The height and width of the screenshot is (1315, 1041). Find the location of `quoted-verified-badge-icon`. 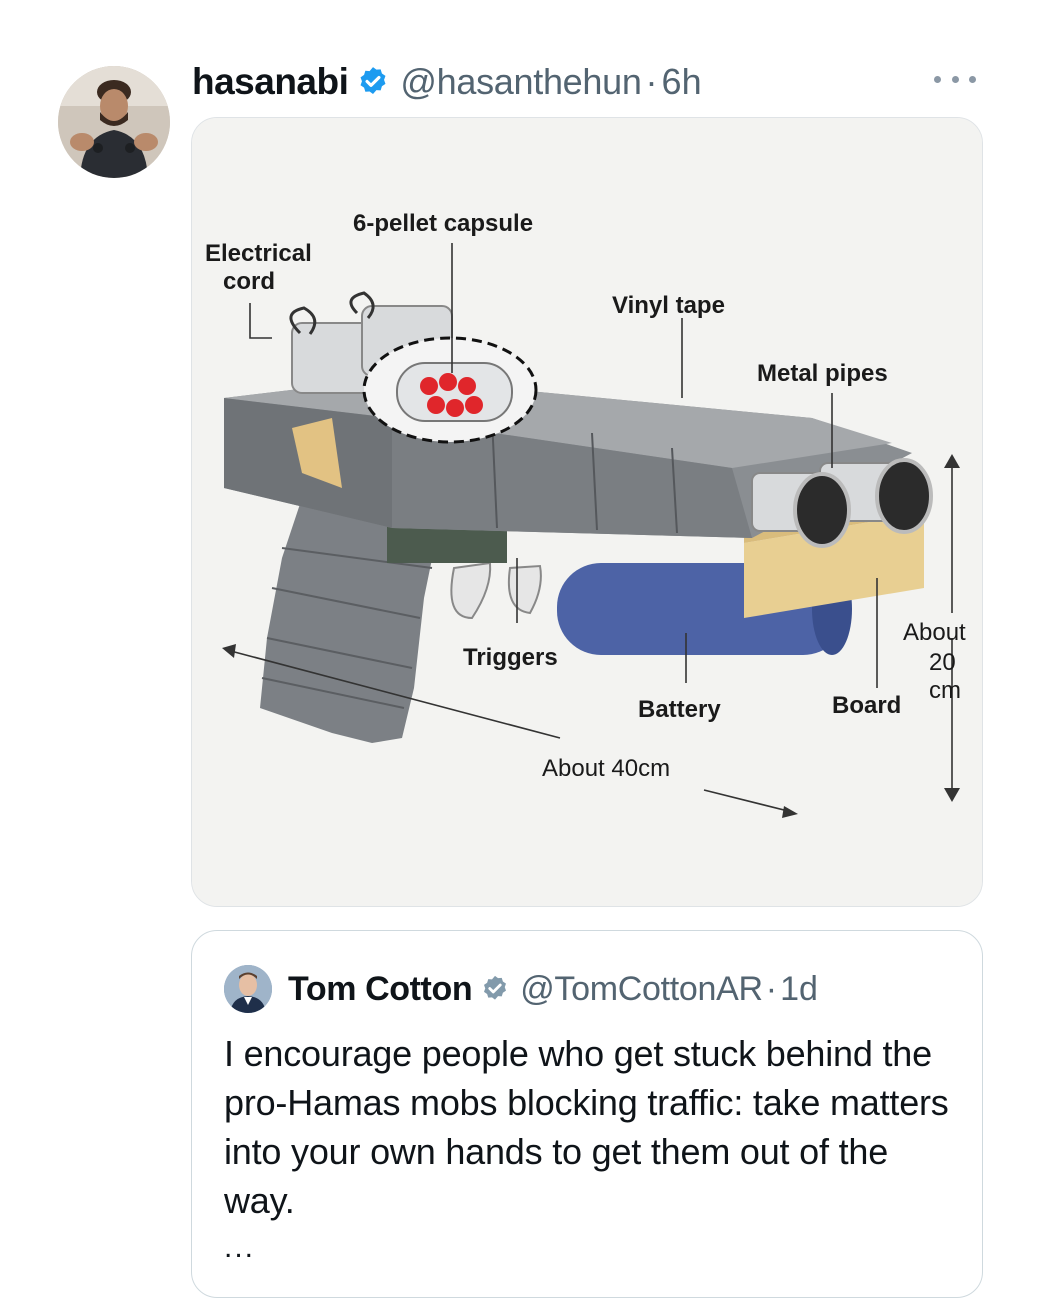

quoted-verified-badge-icon is located at coordinates (495, 987).